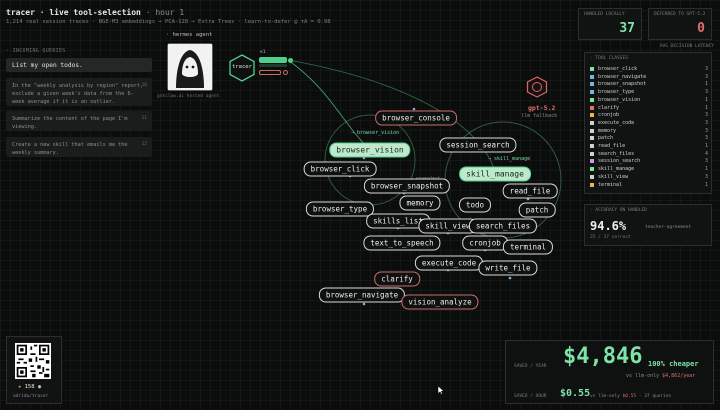  Describe the element at coordinates (530, 366) in the screenshot. I see `saved-year-label: SAVED / YEAR` at that location.